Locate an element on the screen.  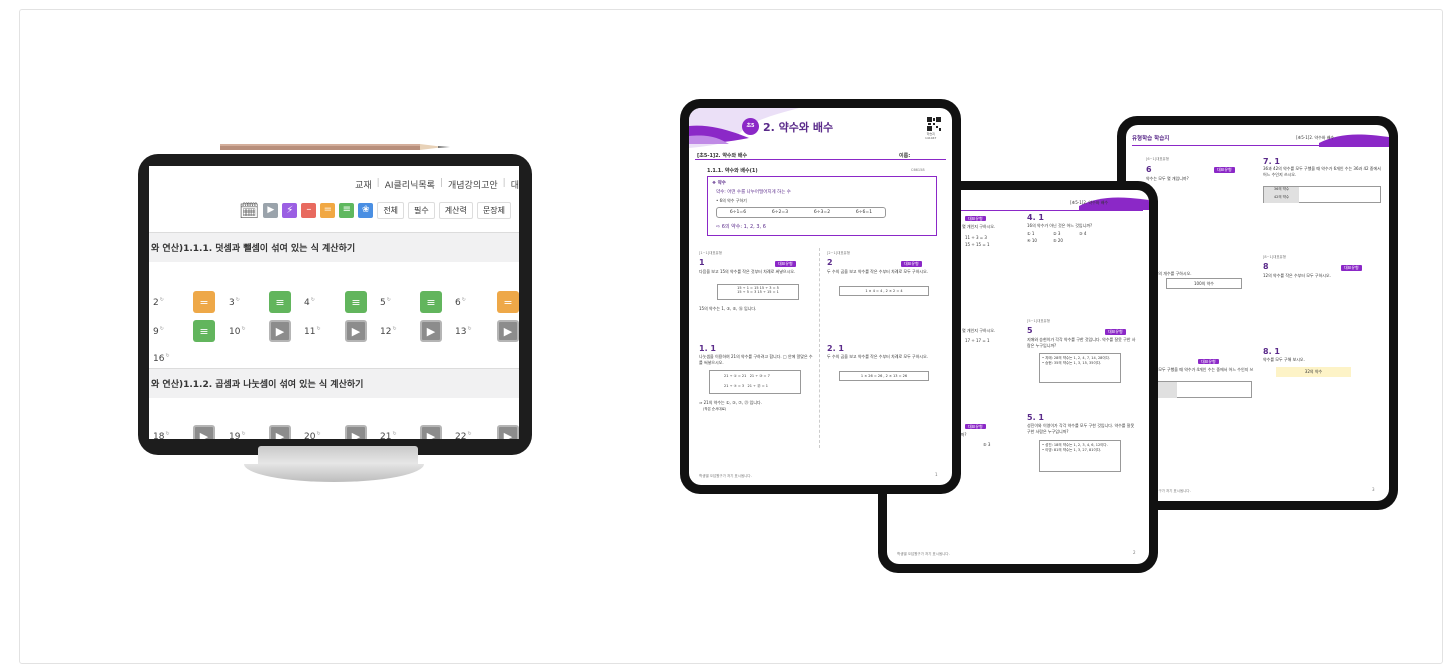
nav-item-lecture: 개념강의고안 is located at coordinates (473, 184).